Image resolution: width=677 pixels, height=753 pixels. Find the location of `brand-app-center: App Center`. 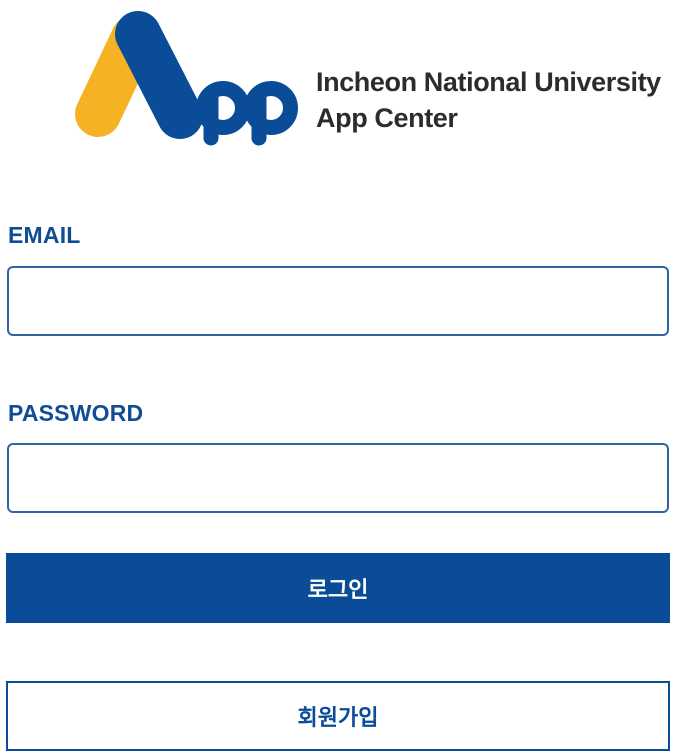

brand-app-center: App Center is located at coordinates (387, 118).